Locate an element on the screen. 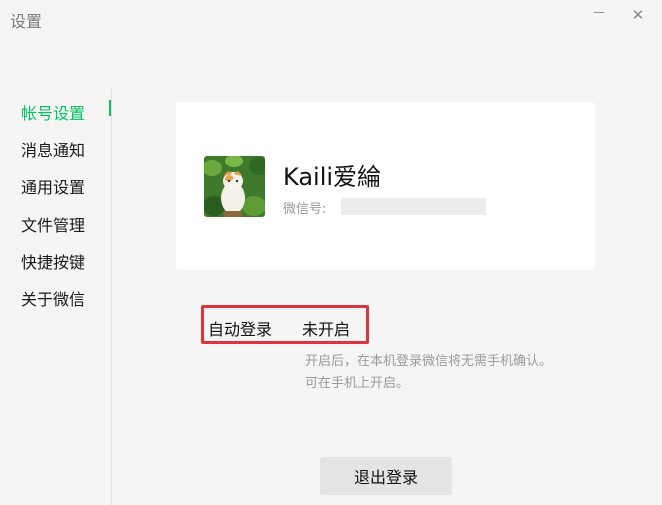 This screenshot has height=505, width=662. minimize-button is located at coordinates (599, 15).